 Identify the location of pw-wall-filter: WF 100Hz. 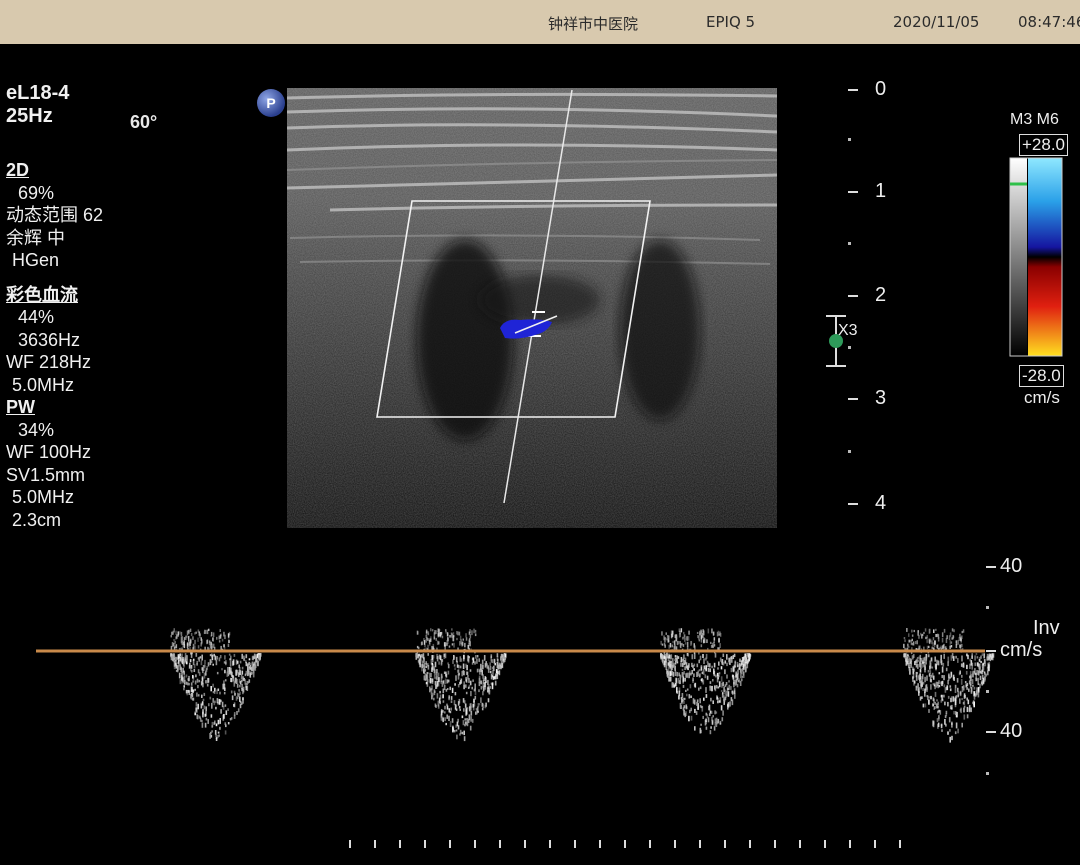
(49, 452).